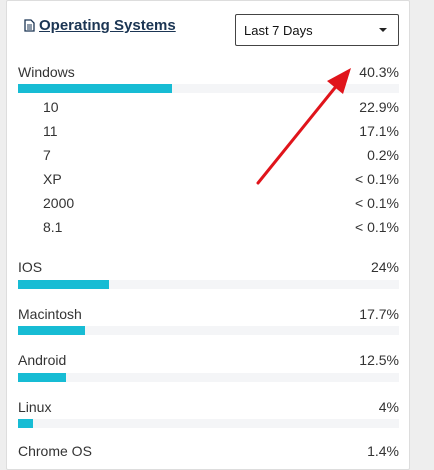 Image resolution: width=434 pixels, height=470 pixels. I want to click on os-bar-linux, so click(208, 423).